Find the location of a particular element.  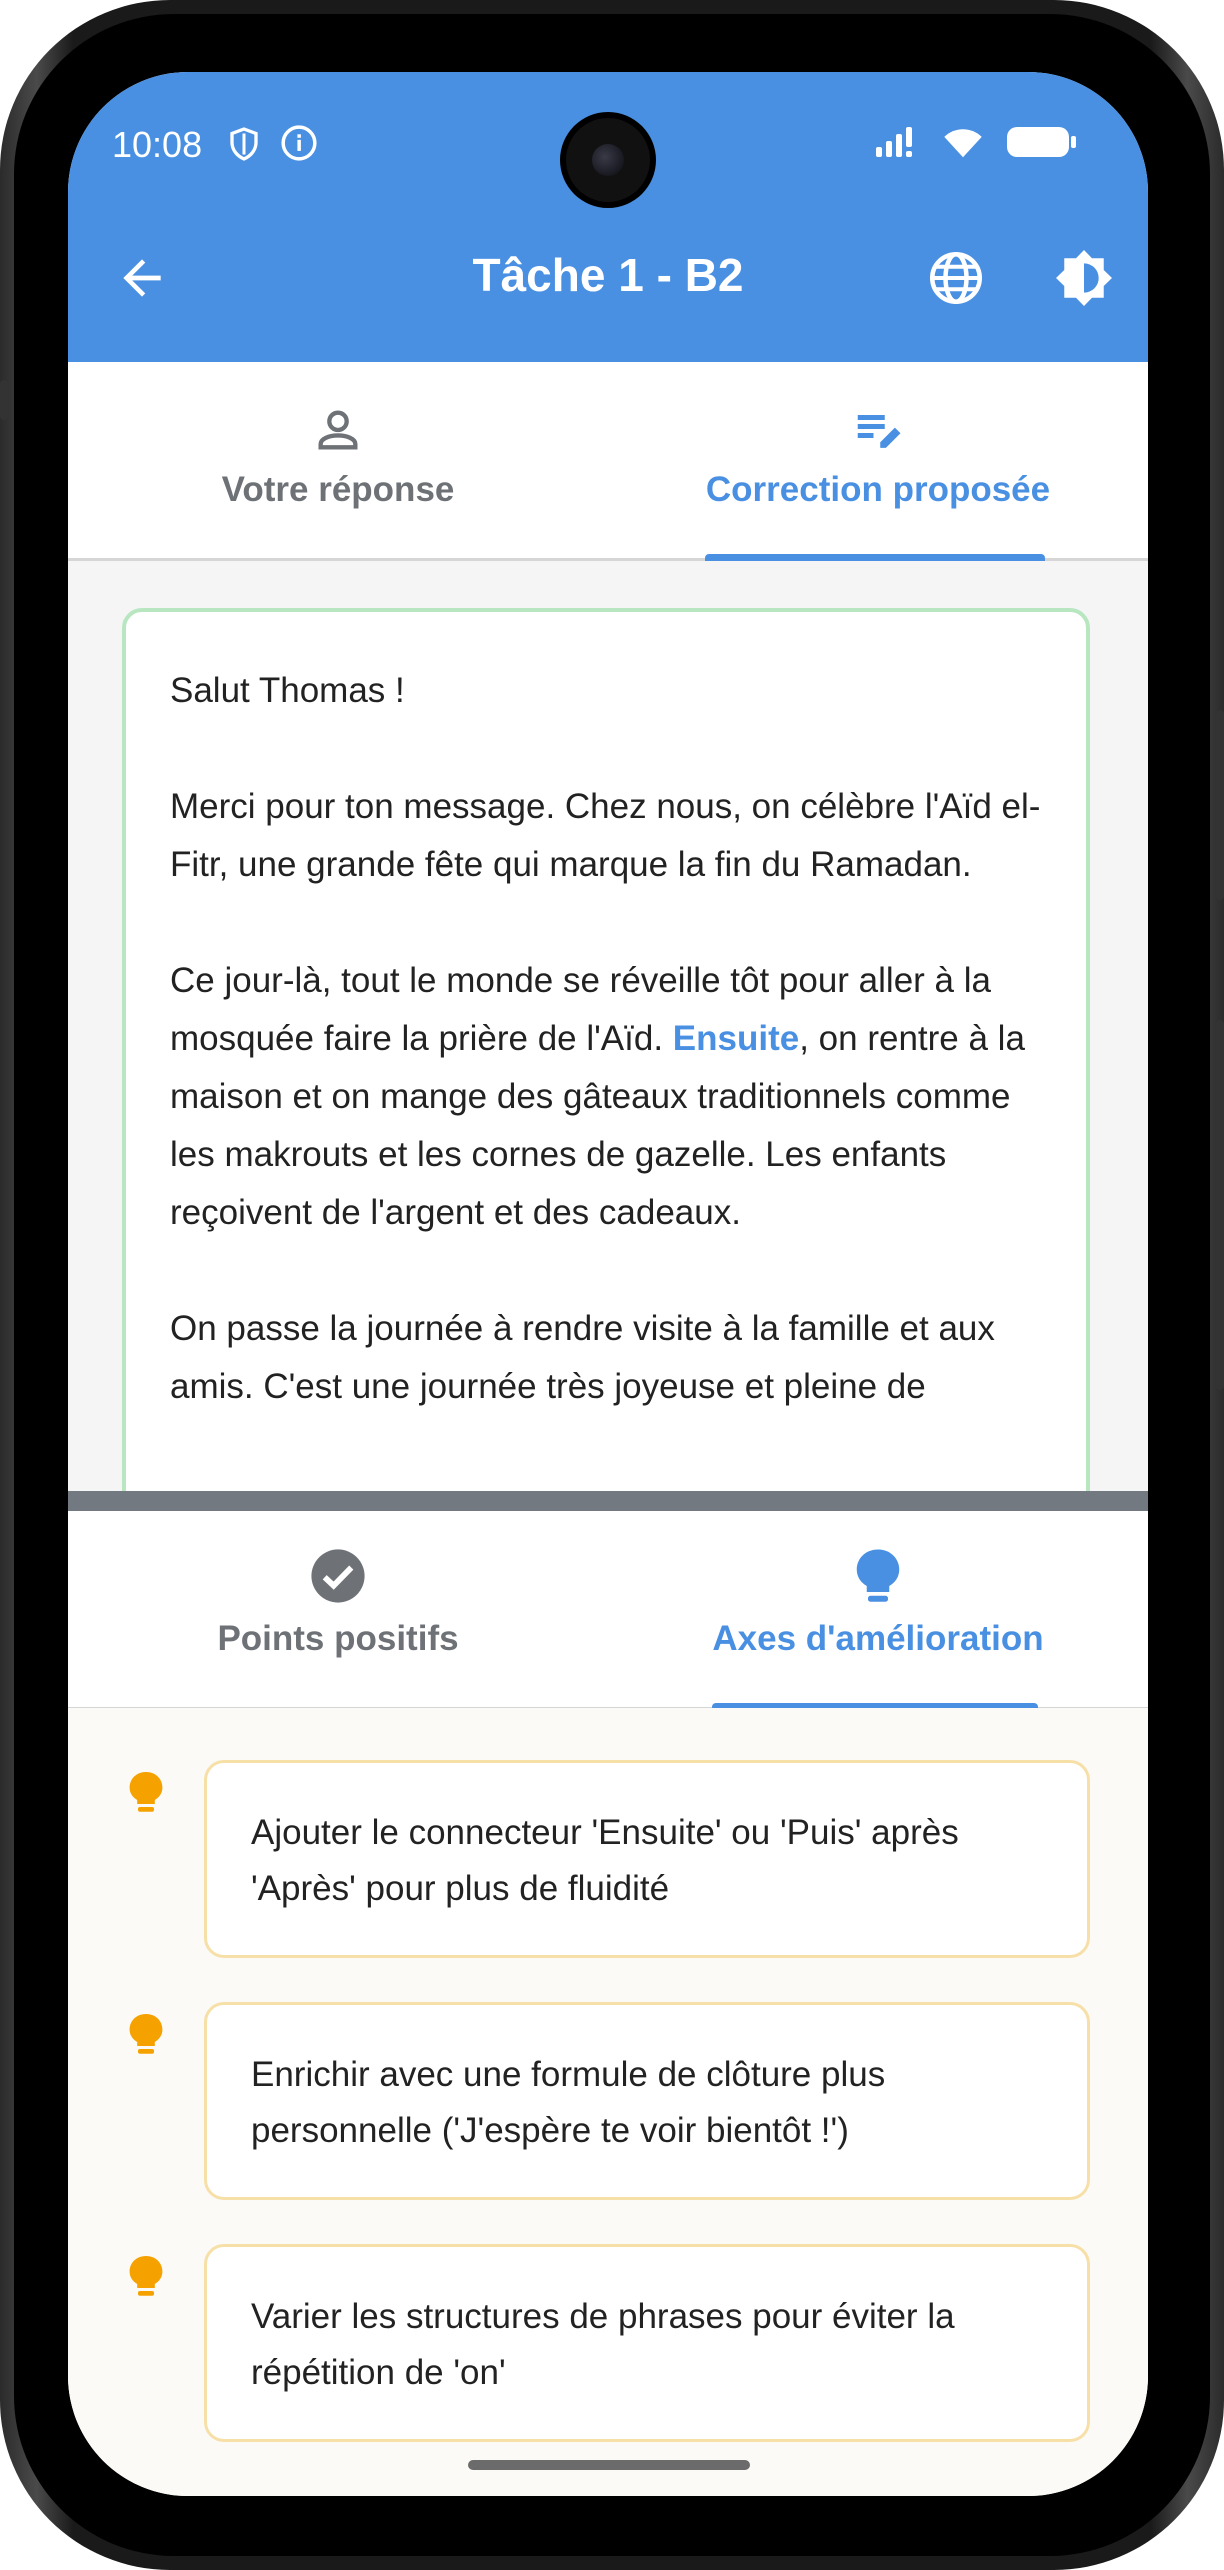

power-button is located at coordinates (1220, 1205).